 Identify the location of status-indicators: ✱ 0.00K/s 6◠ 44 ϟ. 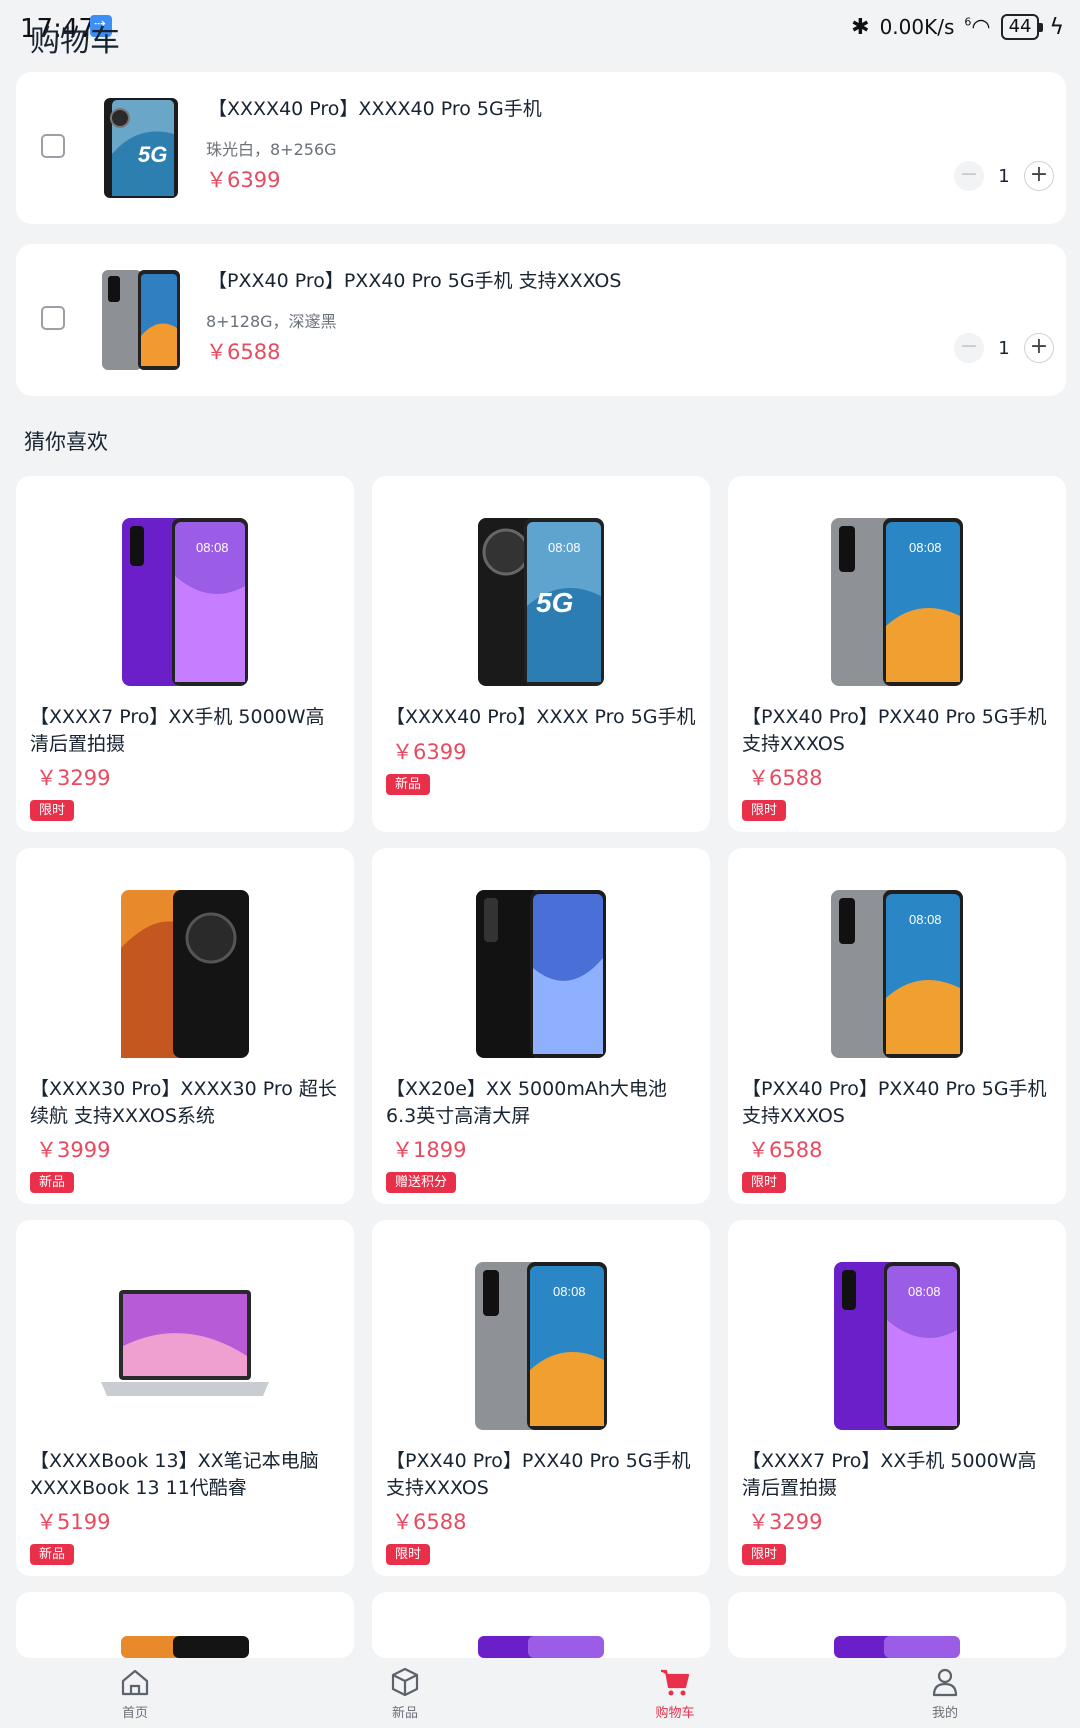
(957, 27).